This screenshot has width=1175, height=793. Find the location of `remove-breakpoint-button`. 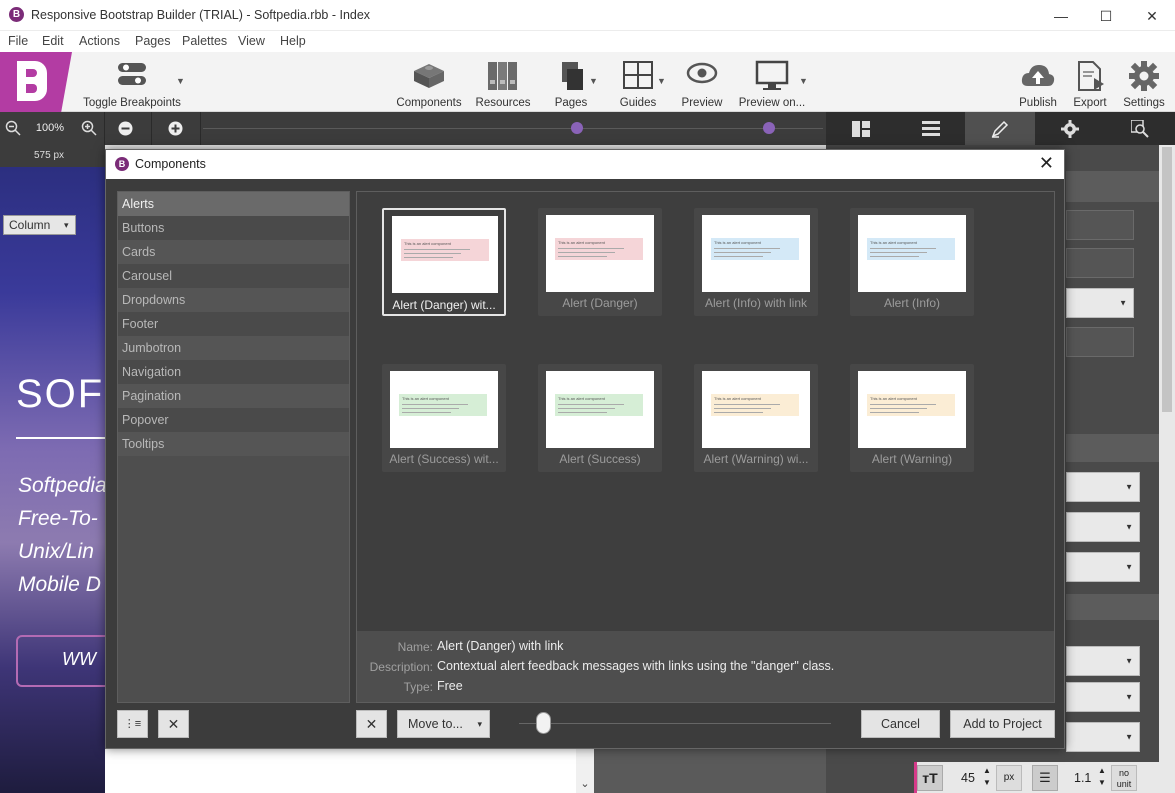

remove-breakpoint-button is located at coordinates (125, 128).